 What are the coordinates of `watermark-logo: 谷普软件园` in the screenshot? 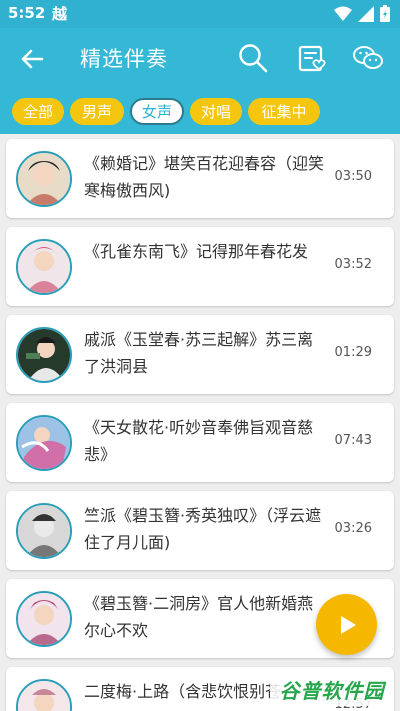 It's located at (332, 689).